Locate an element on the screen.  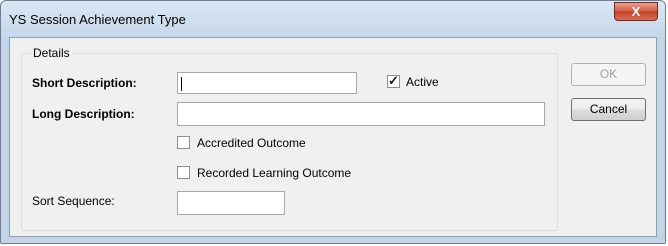
details-group-label: Details is located at coordinates (51, 53).